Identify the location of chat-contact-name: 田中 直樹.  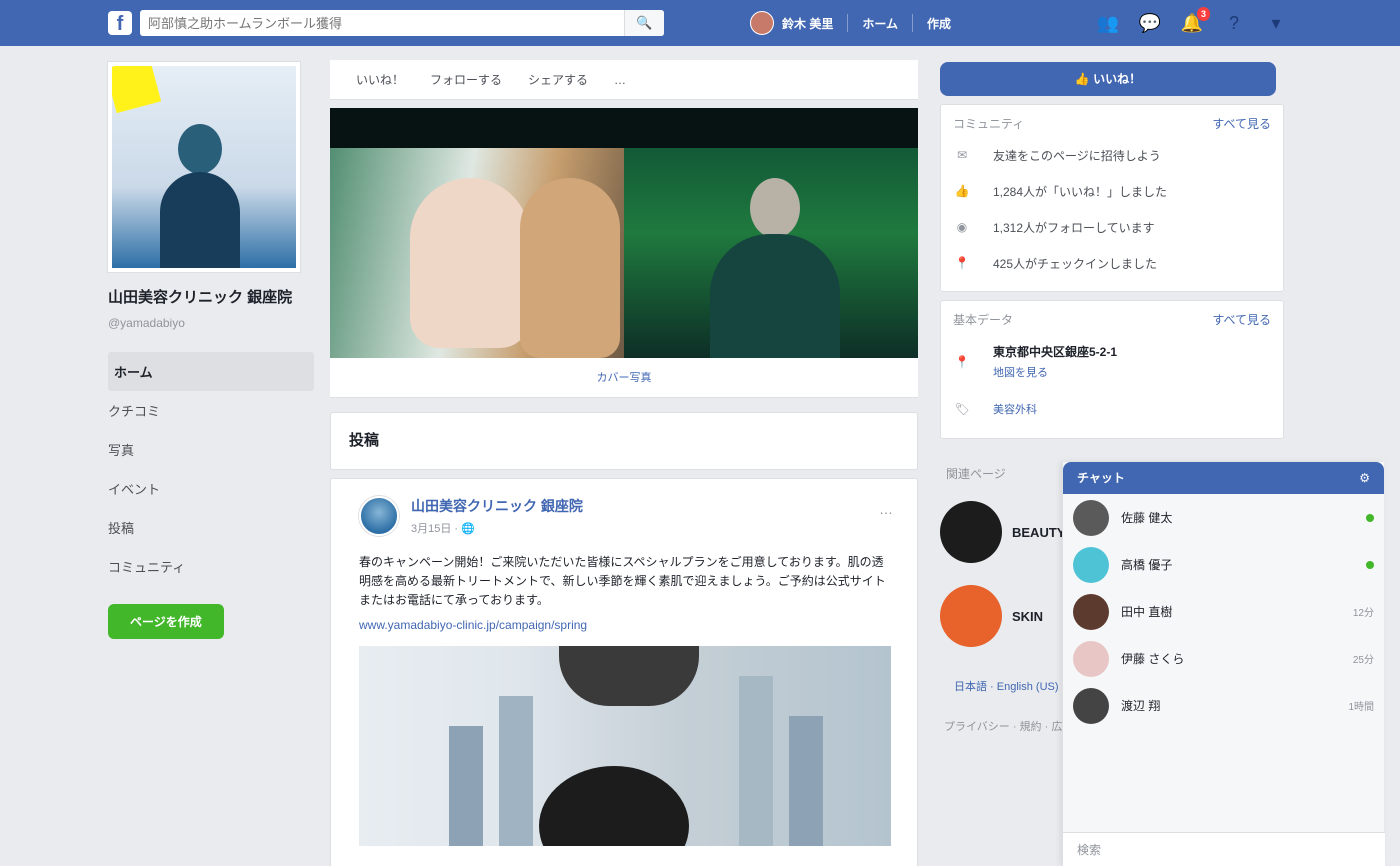
(1147, 612).